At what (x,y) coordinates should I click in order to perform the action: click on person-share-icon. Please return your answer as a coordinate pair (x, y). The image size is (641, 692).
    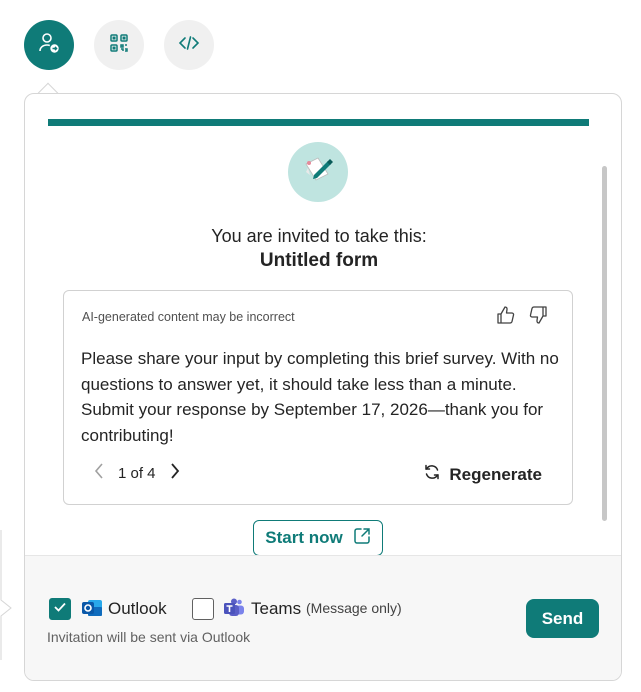
    Looking at the image, I should click on (49, 45).